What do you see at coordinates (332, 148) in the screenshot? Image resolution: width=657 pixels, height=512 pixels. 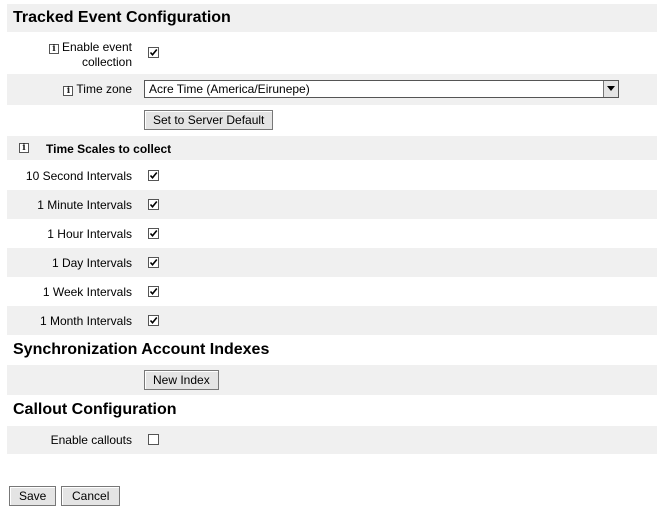 I see `time-scales-header-row: i Time Scales to collect` at bounding box center [332, 148].